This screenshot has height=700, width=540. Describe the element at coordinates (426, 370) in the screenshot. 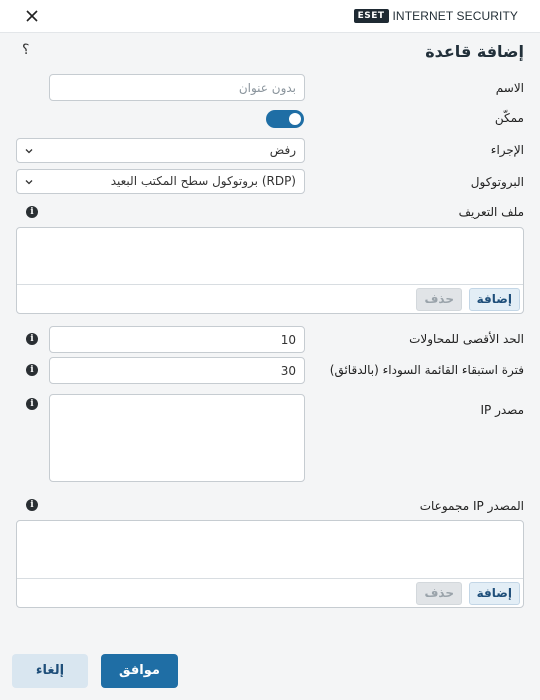

I see `blacklist-period-label: فترة استبقاء القائمة السوداء (بالدقائق)` at that location.